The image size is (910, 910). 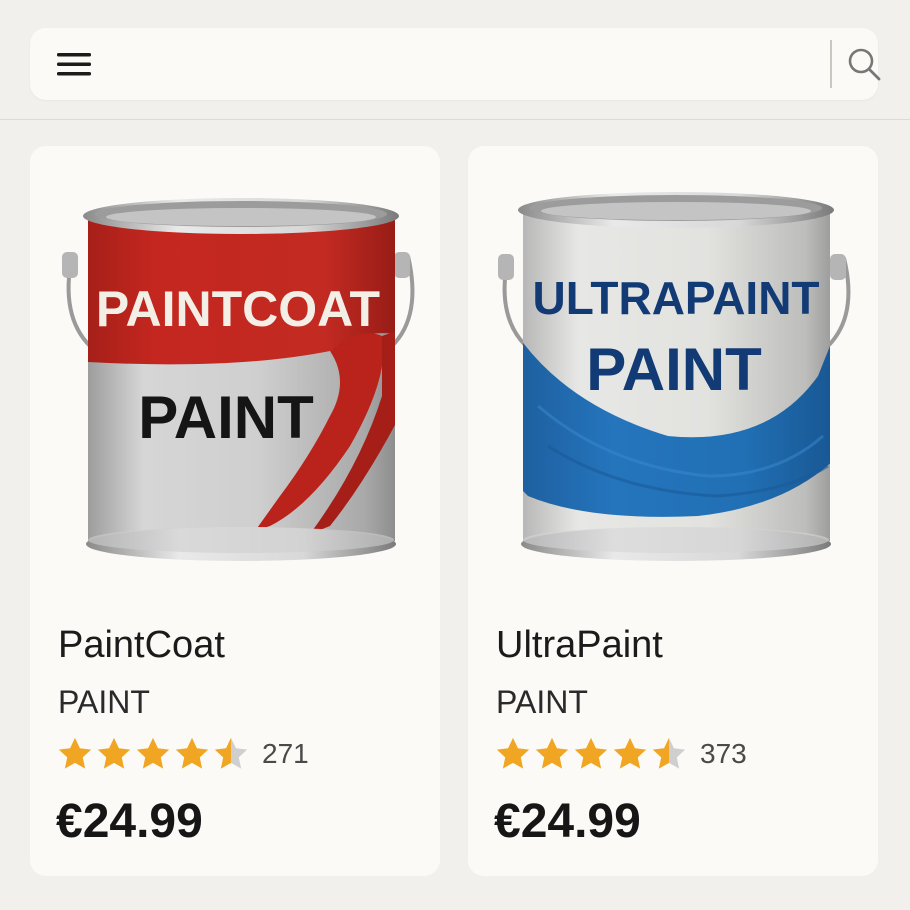 What do you see at coordinates (675, 298) in the screenshot?
I see `can-brand-text: ULTRAPAINT` at bounding box center [675, 298].